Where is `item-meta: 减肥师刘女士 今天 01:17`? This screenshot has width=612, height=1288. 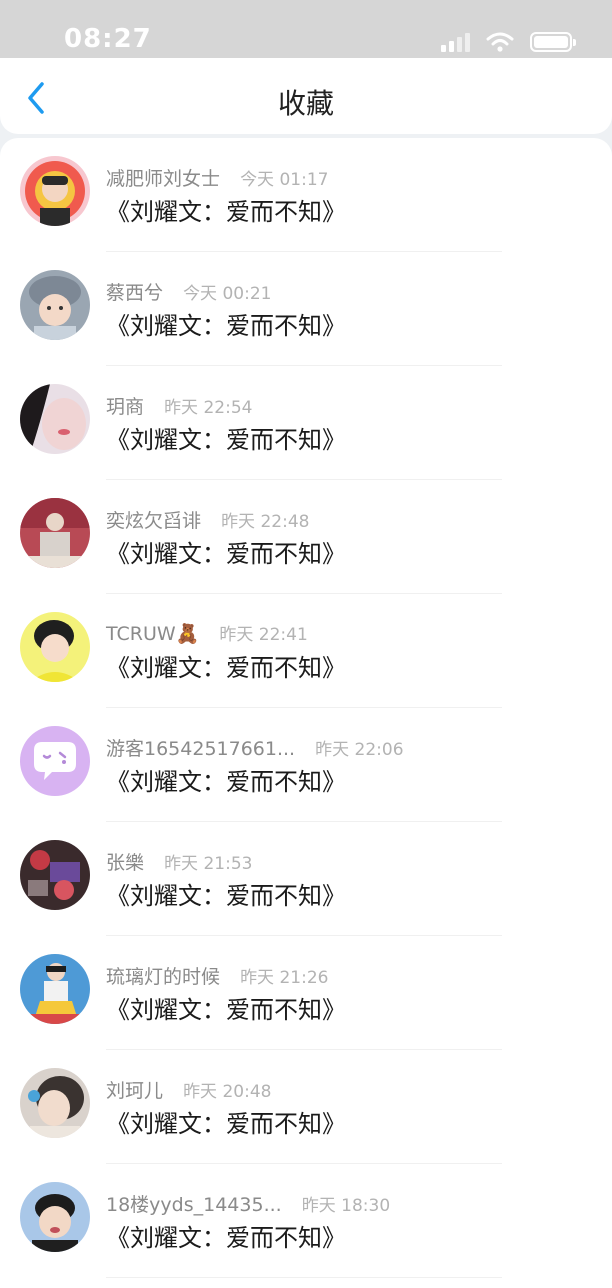 item-meta: 减肥师刘女士 今天 01:17 is located at coordinates (217, 177).